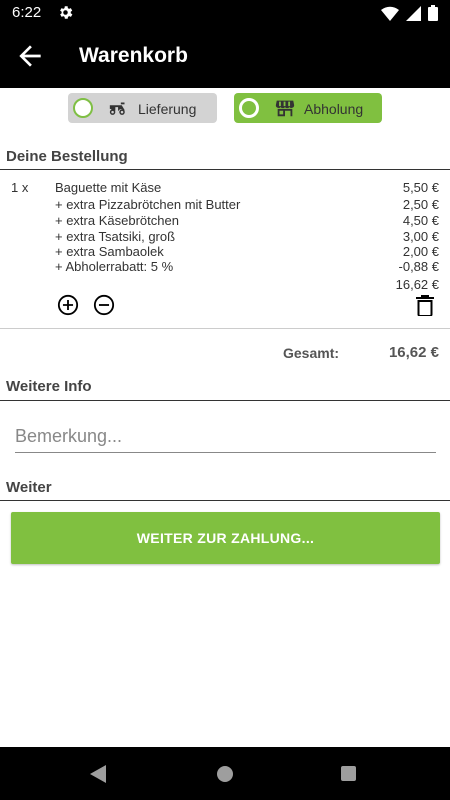 The width and height of the screenshot is (450, 800). Describe the element at coordinates (225, 57) in the screenshot. I see `app-bar: Warenkorb` at that location.